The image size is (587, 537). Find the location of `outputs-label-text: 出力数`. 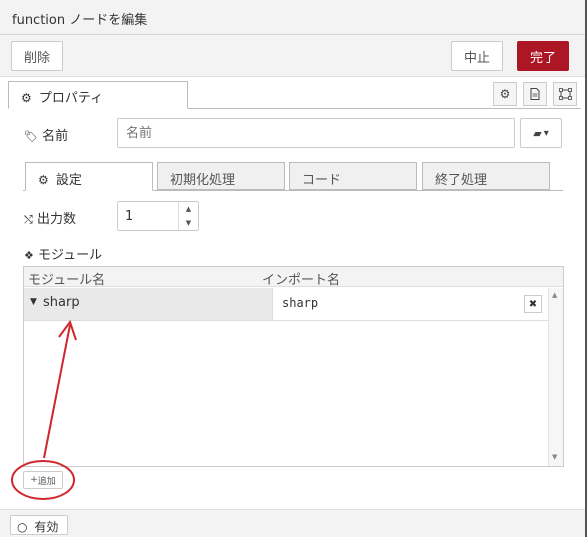

outputs-label-text: 出力数 is located at coordinates (56, 219).